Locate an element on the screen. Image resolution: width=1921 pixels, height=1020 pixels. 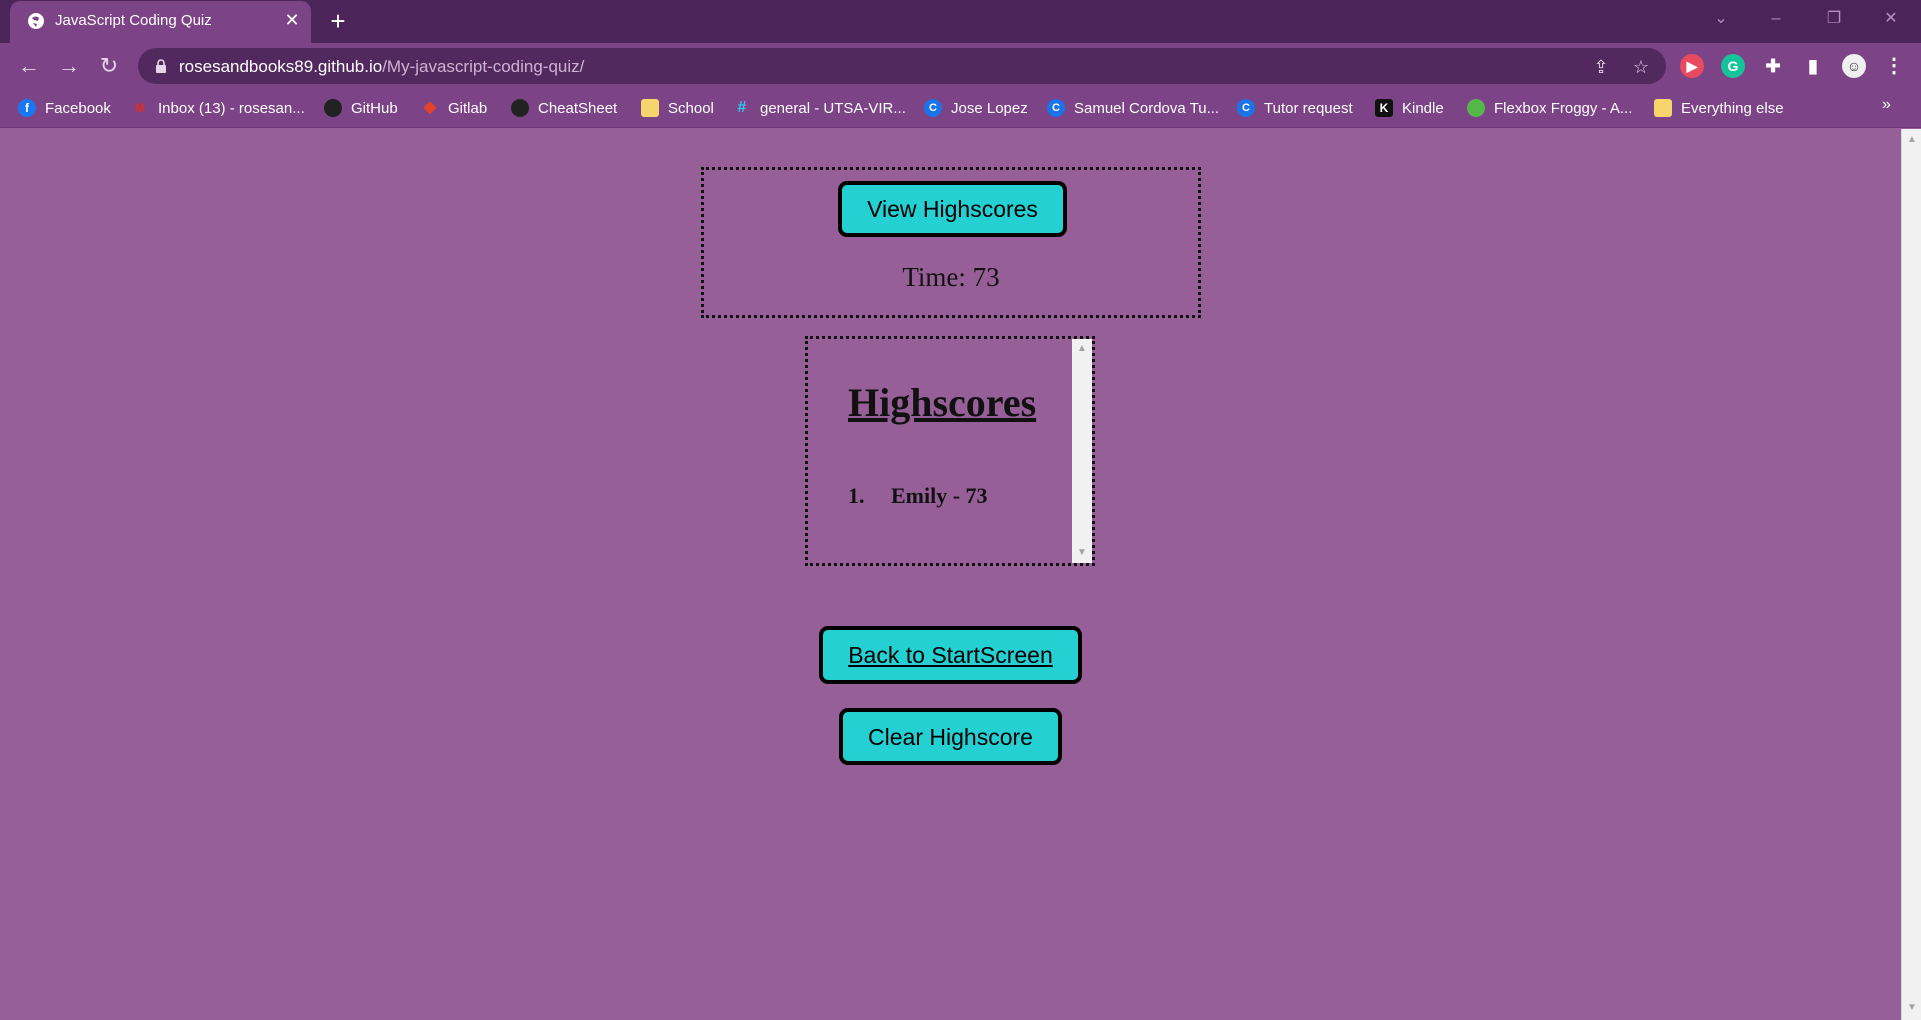
frog-icon is located at coordinates (1476, 108).